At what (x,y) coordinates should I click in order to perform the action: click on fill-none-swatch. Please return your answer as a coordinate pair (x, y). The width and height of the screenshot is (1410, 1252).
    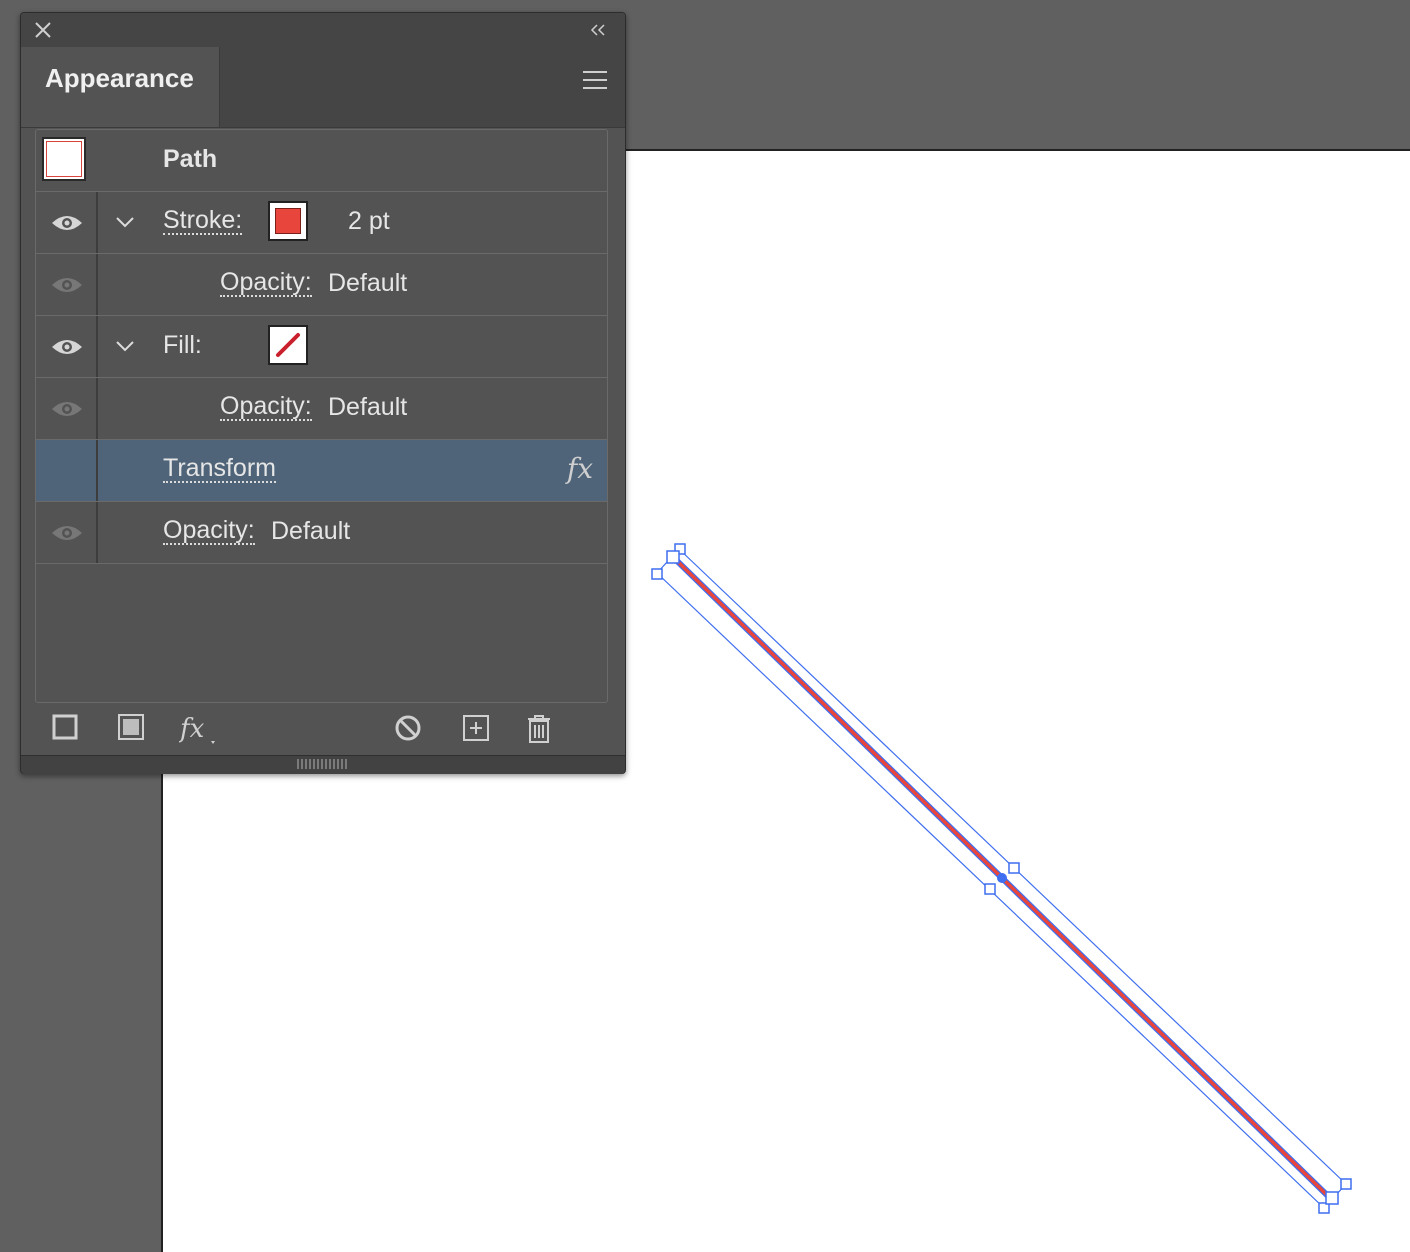
    Looking at the image, I should click on (288, 345).